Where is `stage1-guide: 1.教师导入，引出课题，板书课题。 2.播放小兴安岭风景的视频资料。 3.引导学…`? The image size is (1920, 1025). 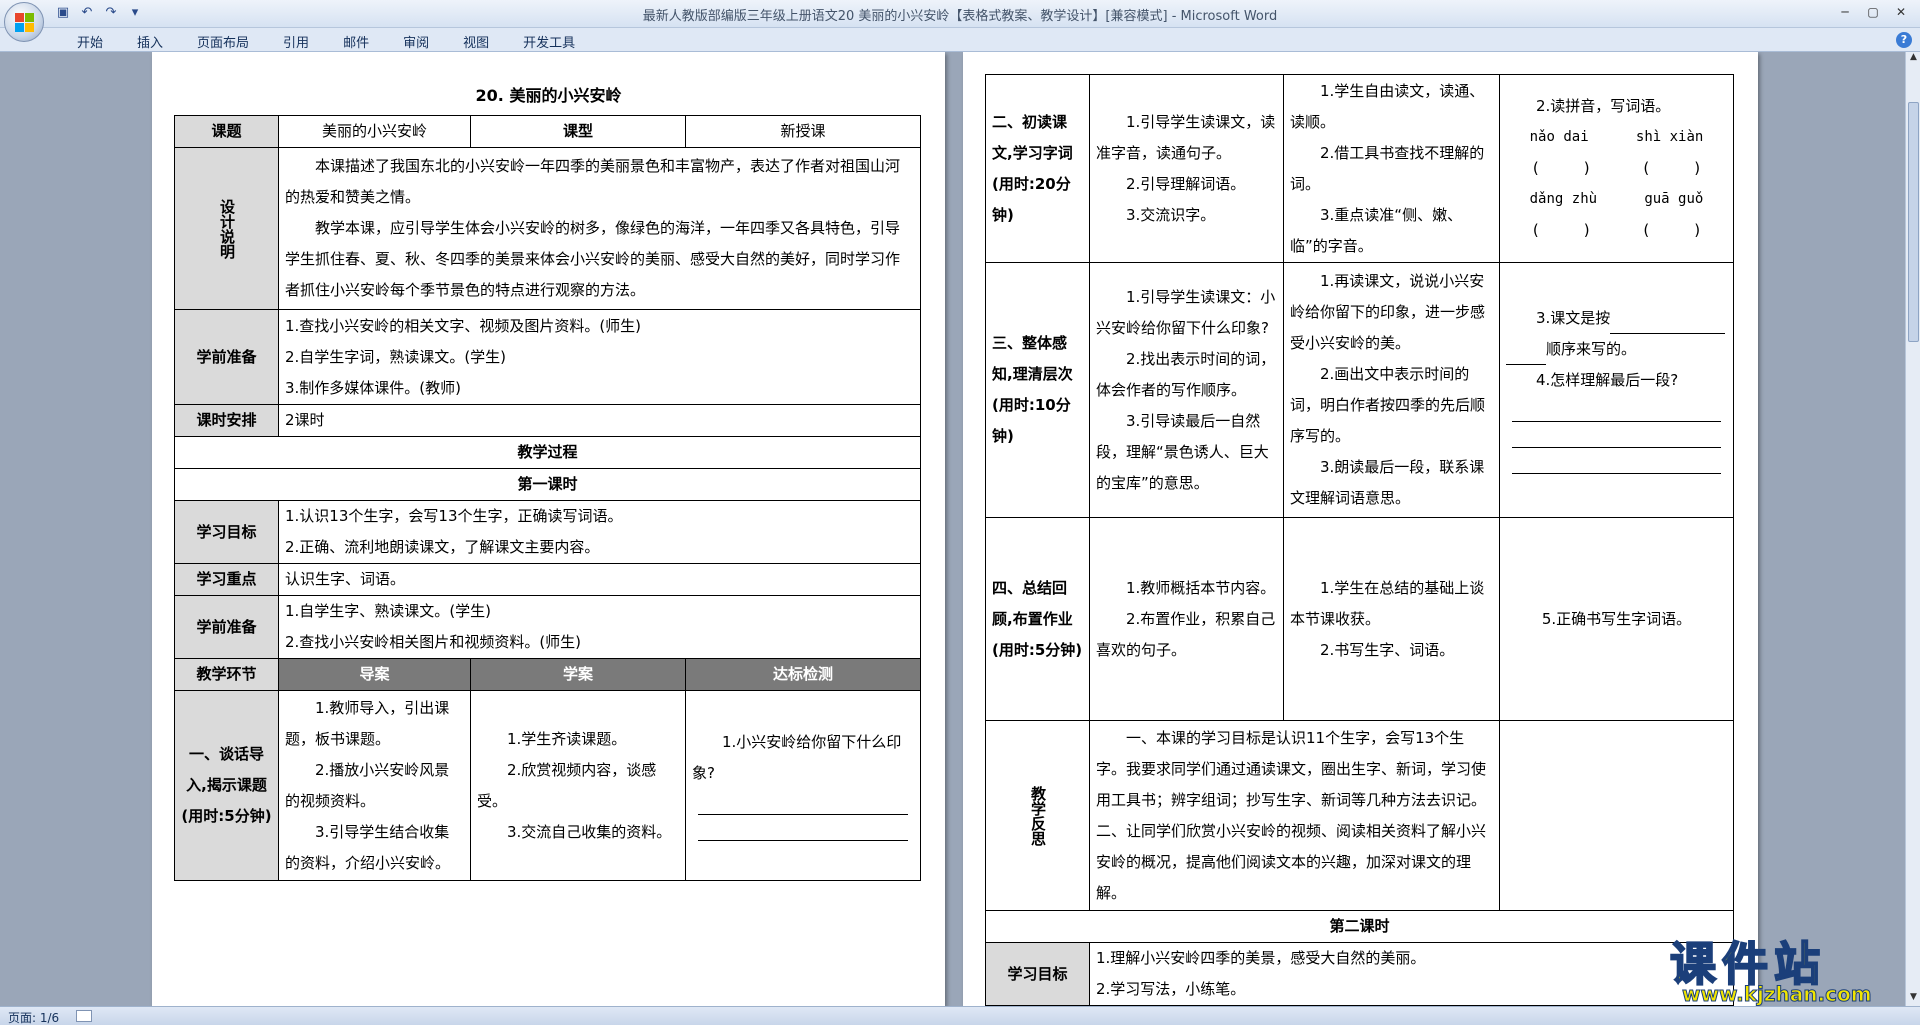 stage1-guide: 1.教师导入，引出课题，板书课题。 2.播放小兴安岭风景的视频资料。 3.引导学… is located at coordinates (374, 785).